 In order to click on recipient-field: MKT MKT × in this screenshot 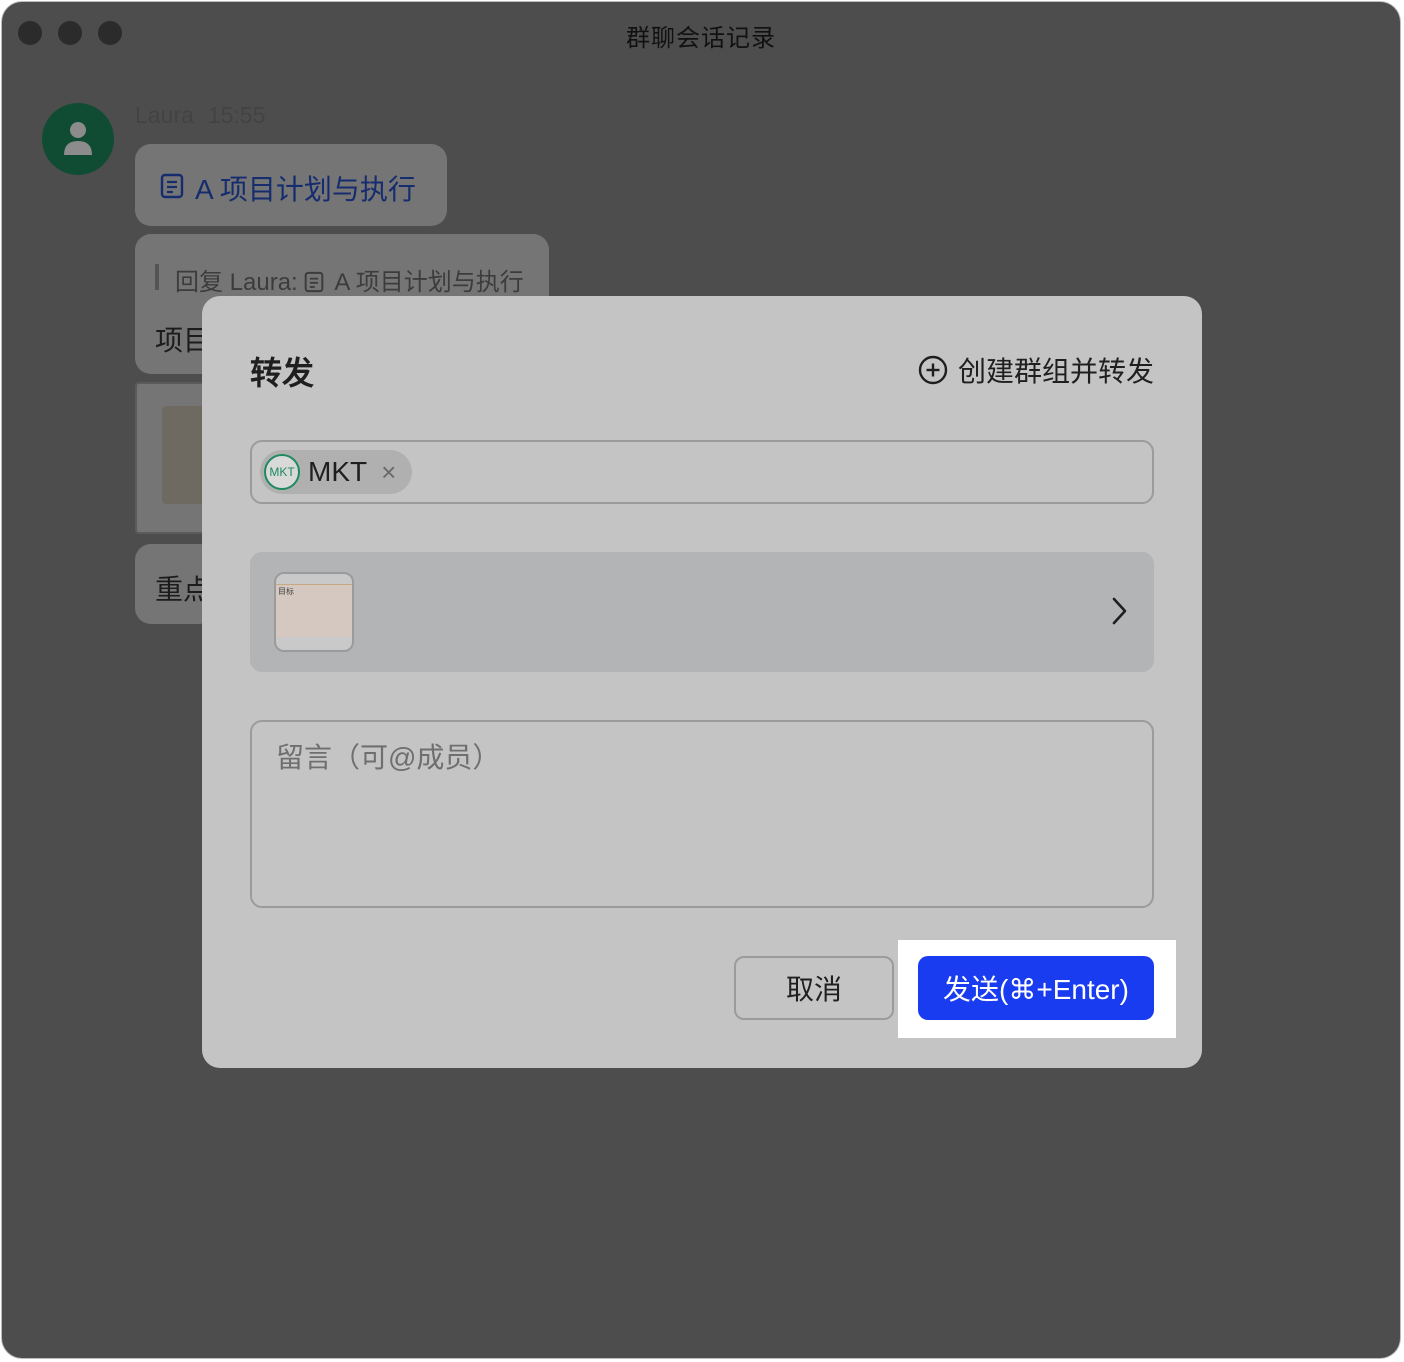, I will do `click(702, 472)`.